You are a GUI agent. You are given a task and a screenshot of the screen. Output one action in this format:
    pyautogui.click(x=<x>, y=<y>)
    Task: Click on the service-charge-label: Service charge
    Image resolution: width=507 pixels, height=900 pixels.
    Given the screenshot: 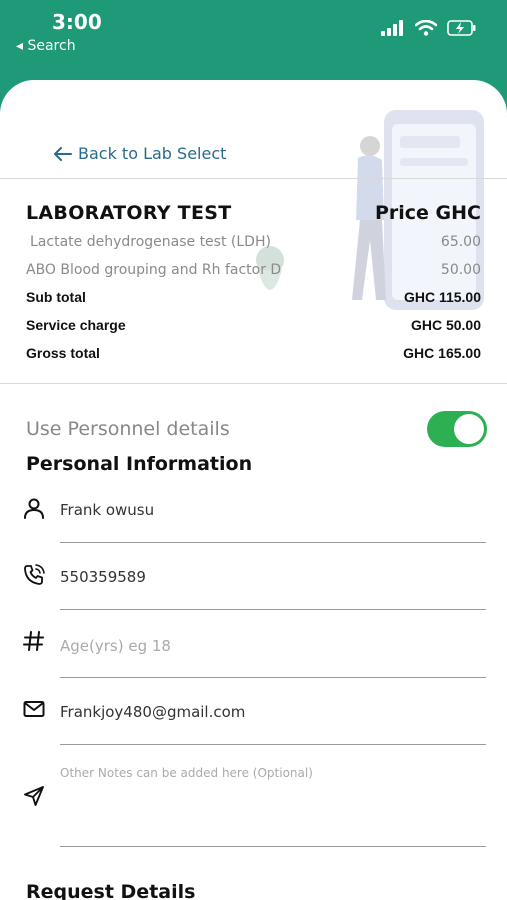 What is the action you would take?
    pyautogui.click(x=76, y=325)
    